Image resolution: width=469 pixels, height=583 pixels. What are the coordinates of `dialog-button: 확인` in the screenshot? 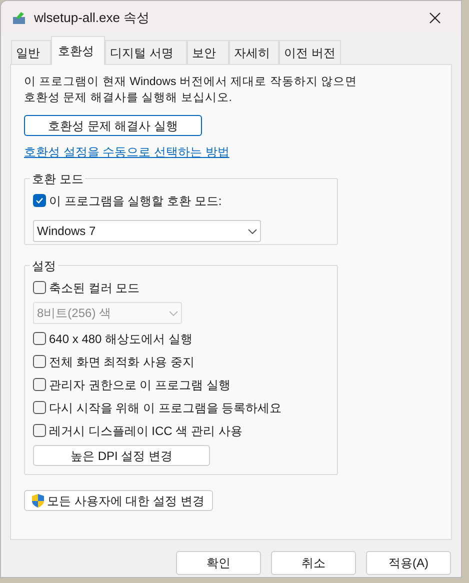 It's located at (218, 563).